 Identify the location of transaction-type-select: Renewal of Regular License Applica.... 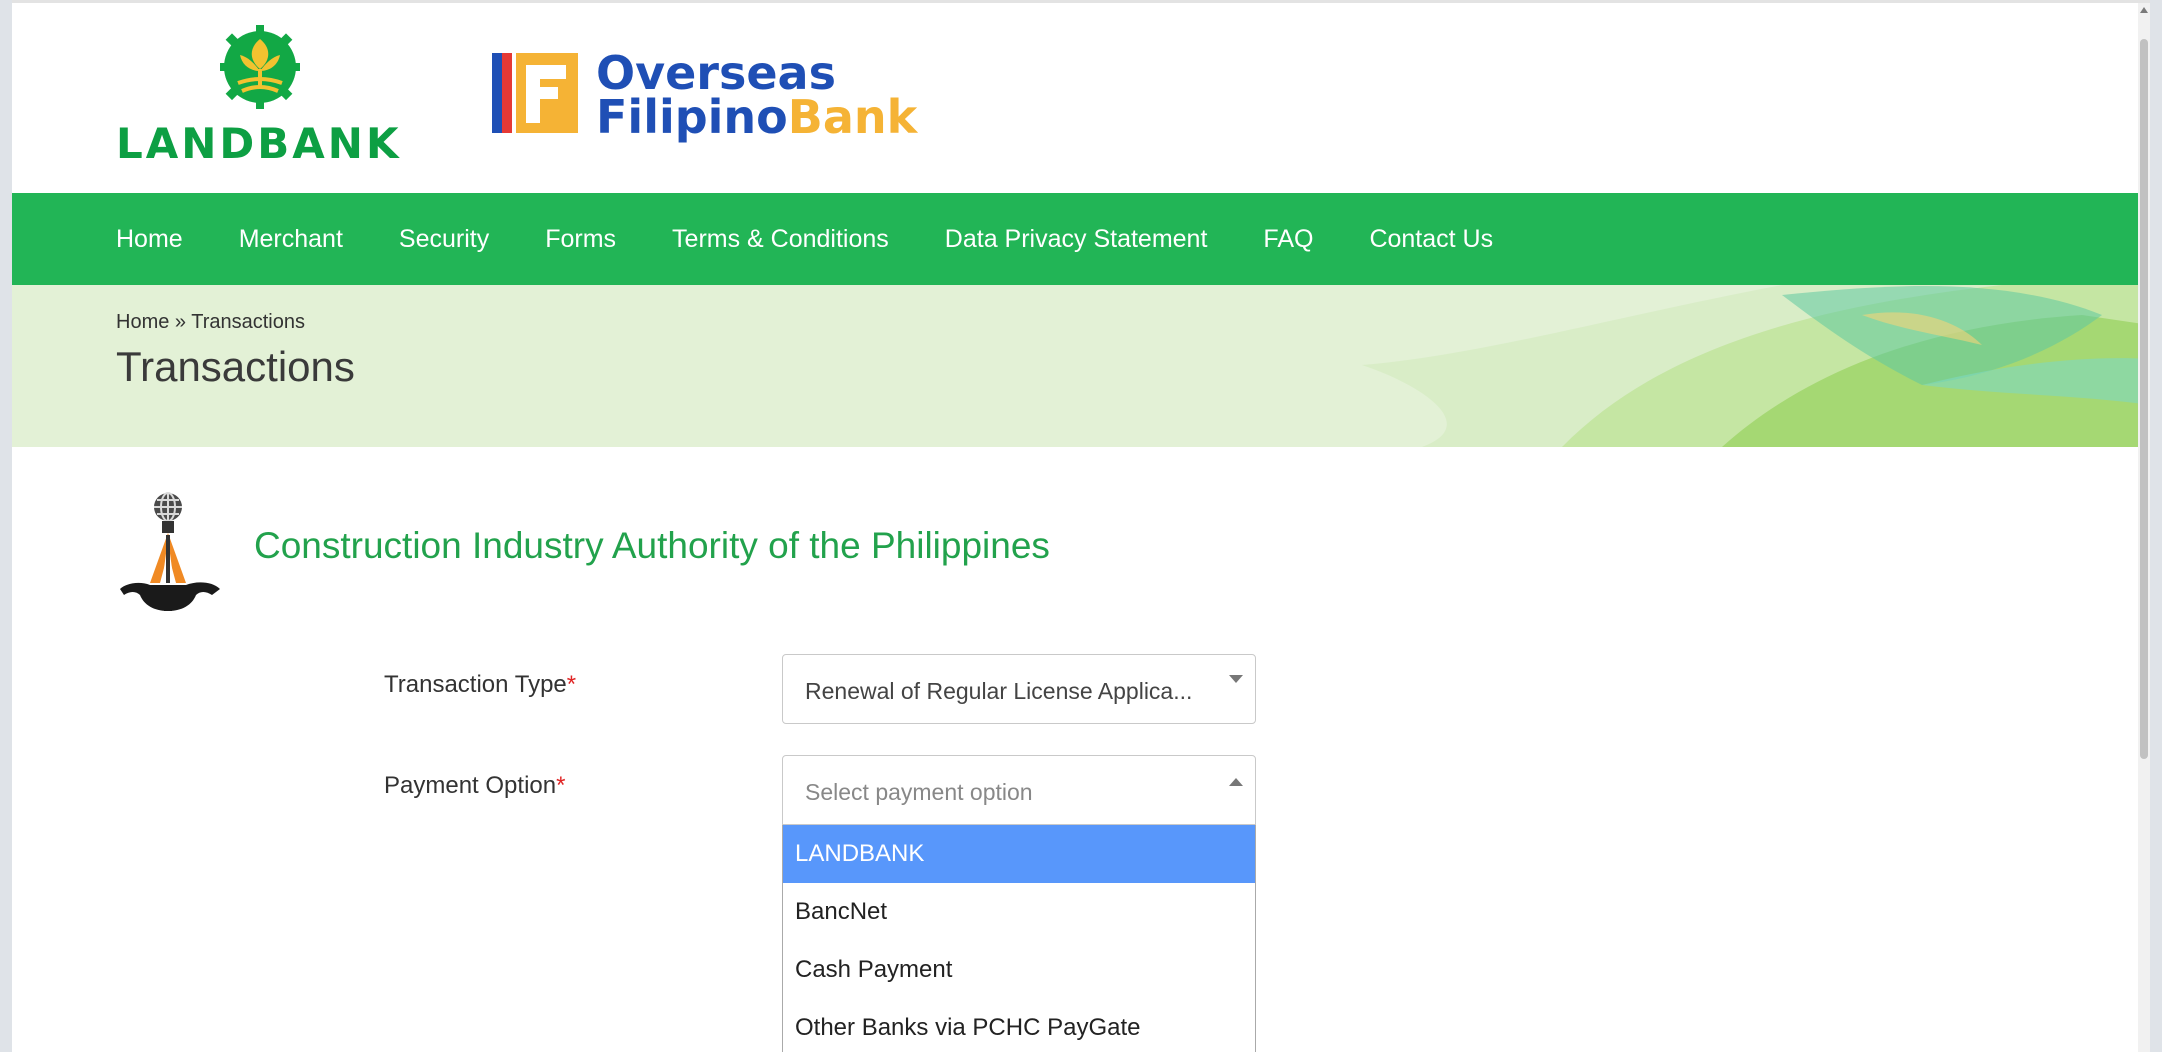
(1019, 689).